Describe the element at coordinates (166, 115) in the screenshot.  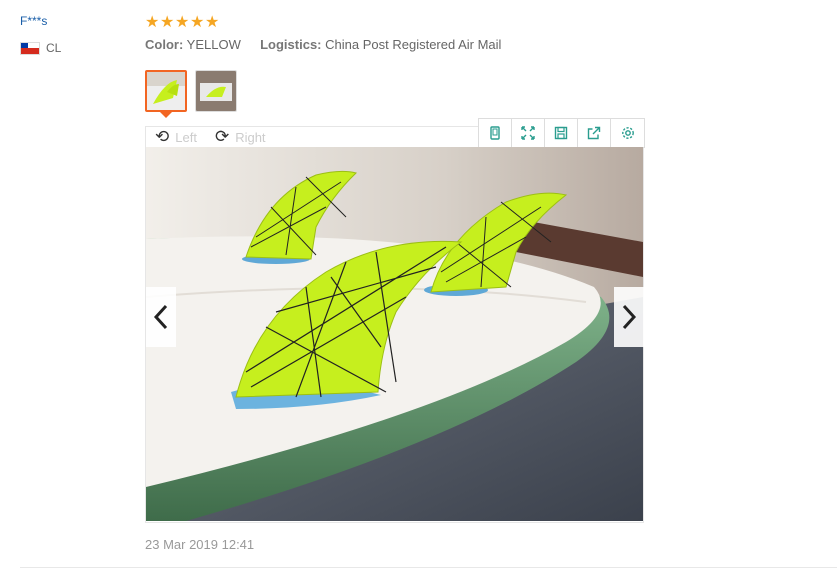
I see `active-thumbnail-pointer` at that location.